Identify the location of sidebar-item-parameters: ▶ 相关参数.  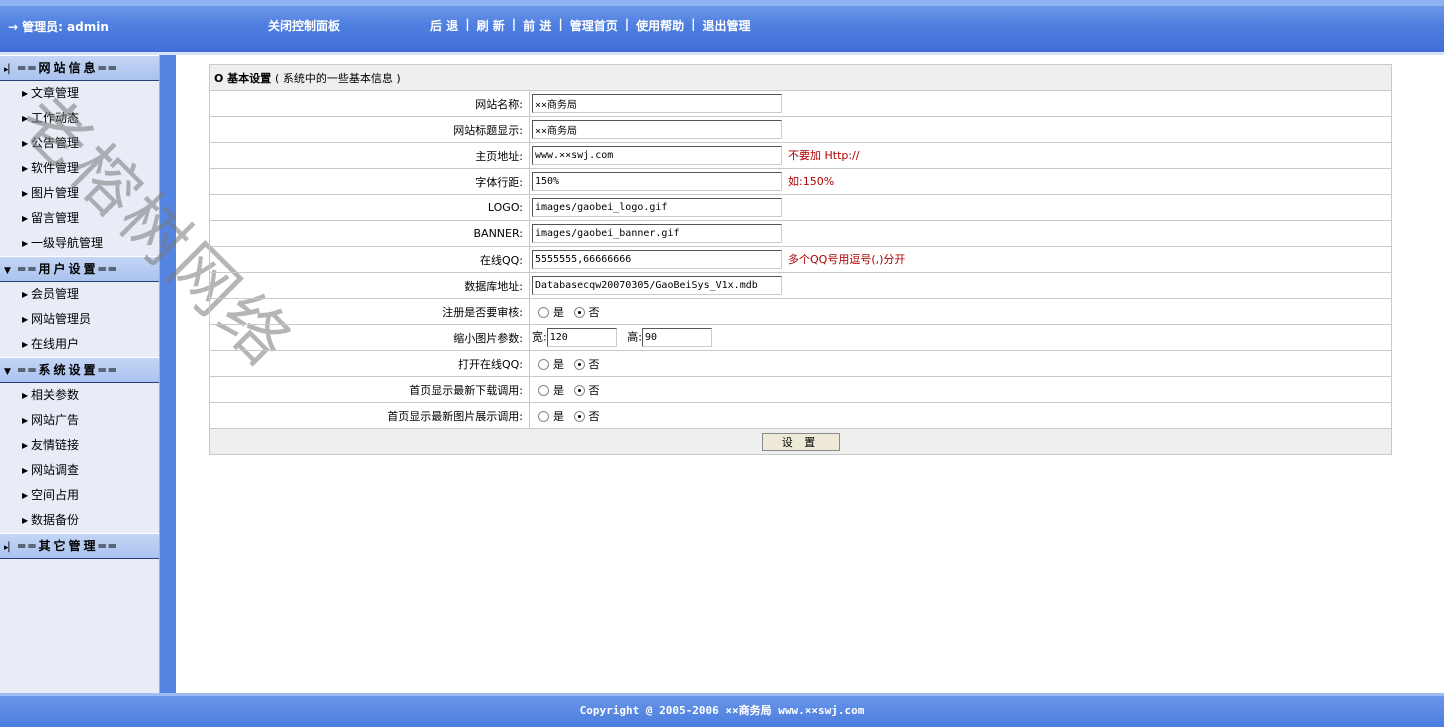
(79, 395).